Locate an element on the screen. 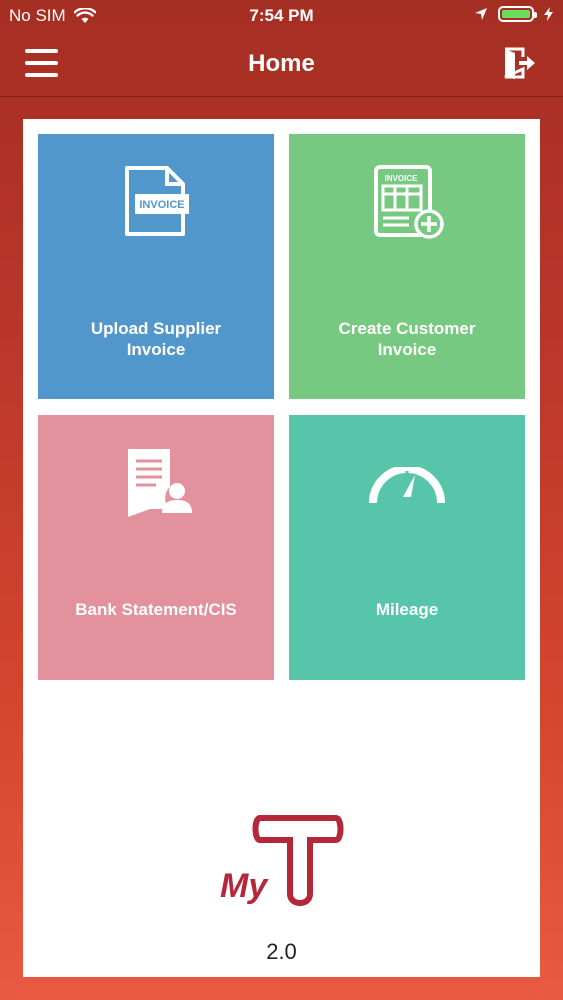 The height and width of the screenshot is (1000, 563). navigation-bar: Home is located at coordinates (281, 64).